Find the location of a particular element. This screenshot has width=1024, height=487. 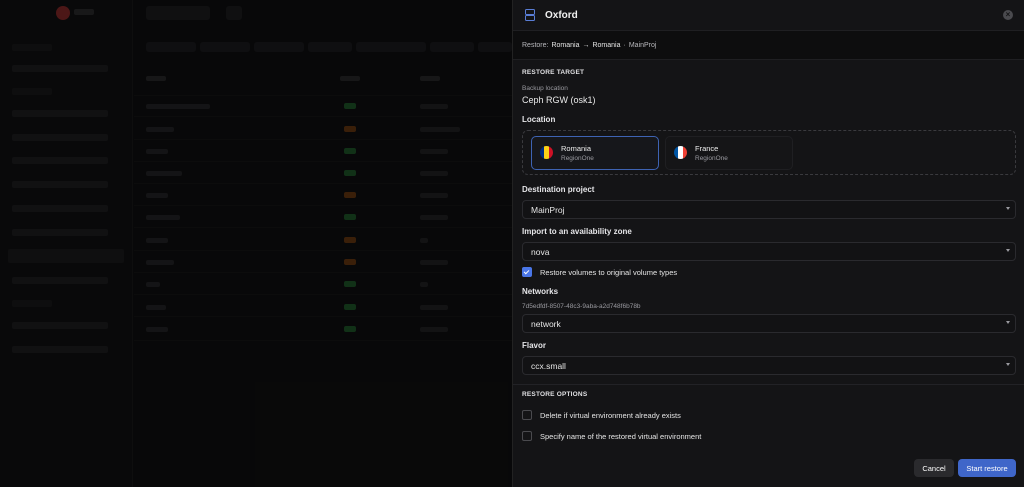

restore-target-heading: RESTORE TARGET is located at coordinates (553, 72).